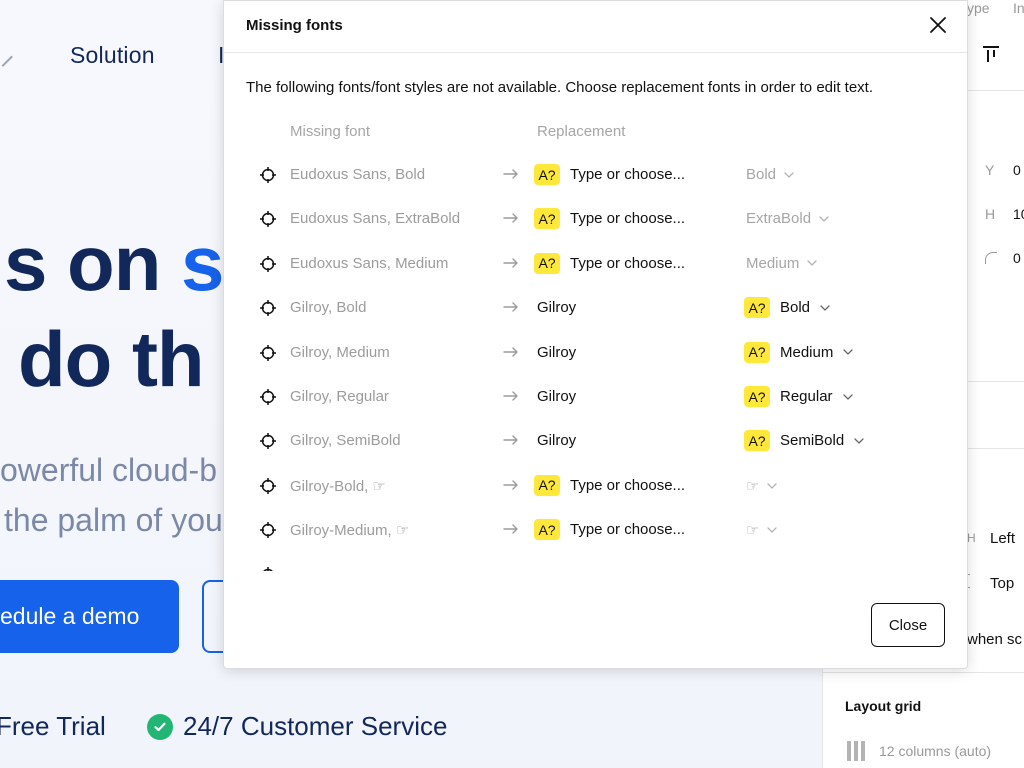  Describe the element at coordinates (1018, 8) in the screenshot. I see `tab-in: In` at that location.